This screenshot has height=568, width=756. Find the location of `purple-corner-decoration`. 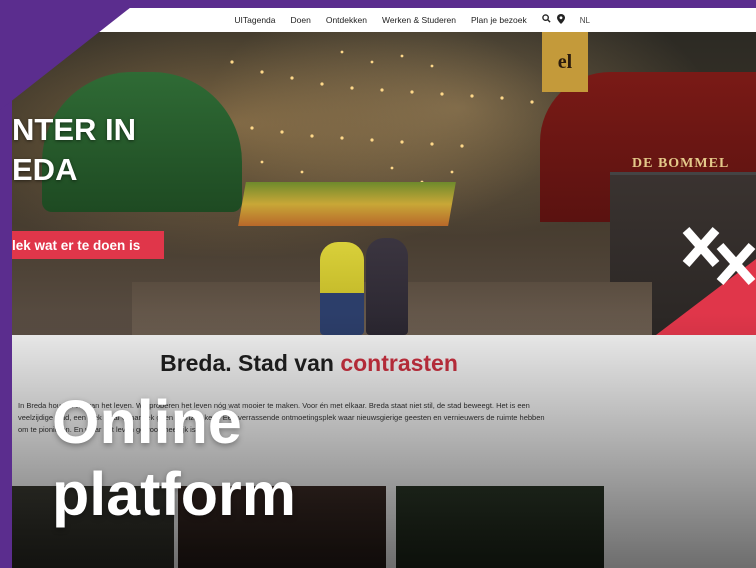

purple-corner-decoration is located at coordinates (70, 55).